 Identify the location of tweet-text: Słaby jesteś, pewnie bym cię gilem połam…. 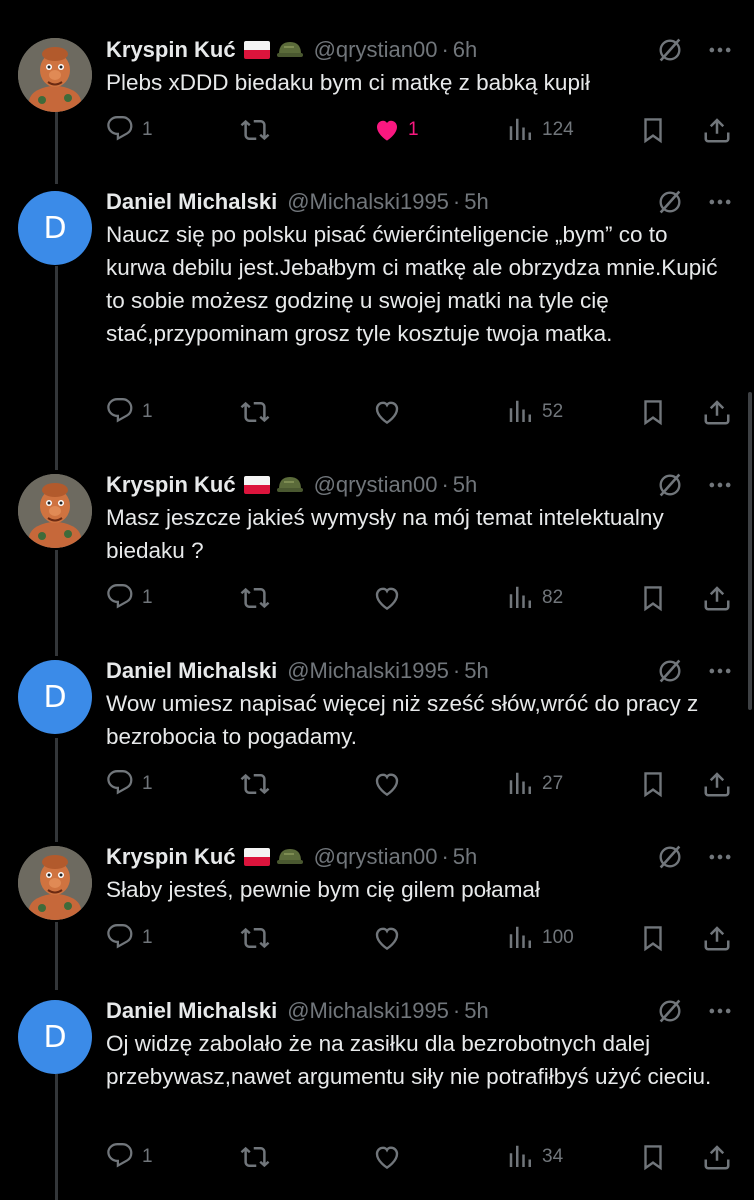
(323, 889).